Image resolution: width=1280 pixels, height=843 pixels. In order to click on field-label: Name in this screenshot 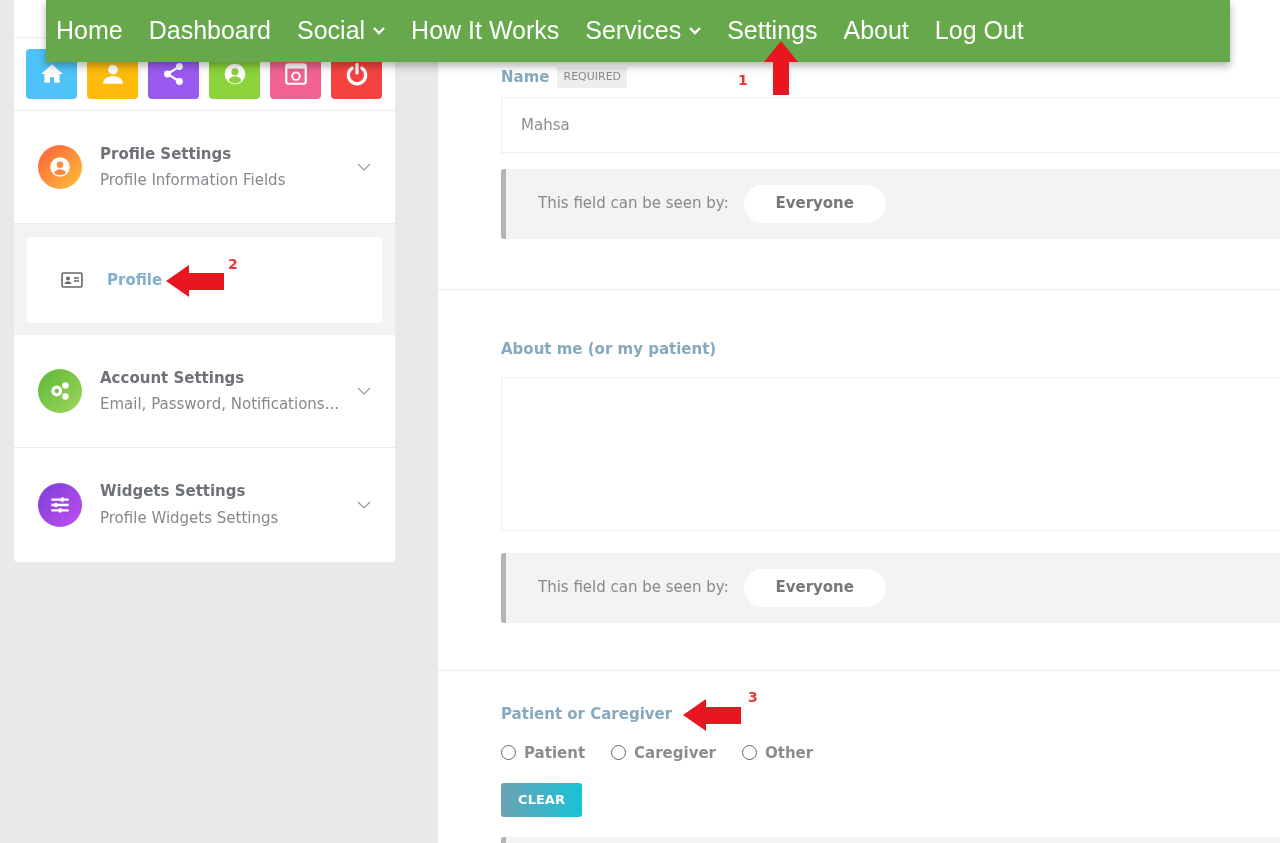, I will do `click(525, 77)`.